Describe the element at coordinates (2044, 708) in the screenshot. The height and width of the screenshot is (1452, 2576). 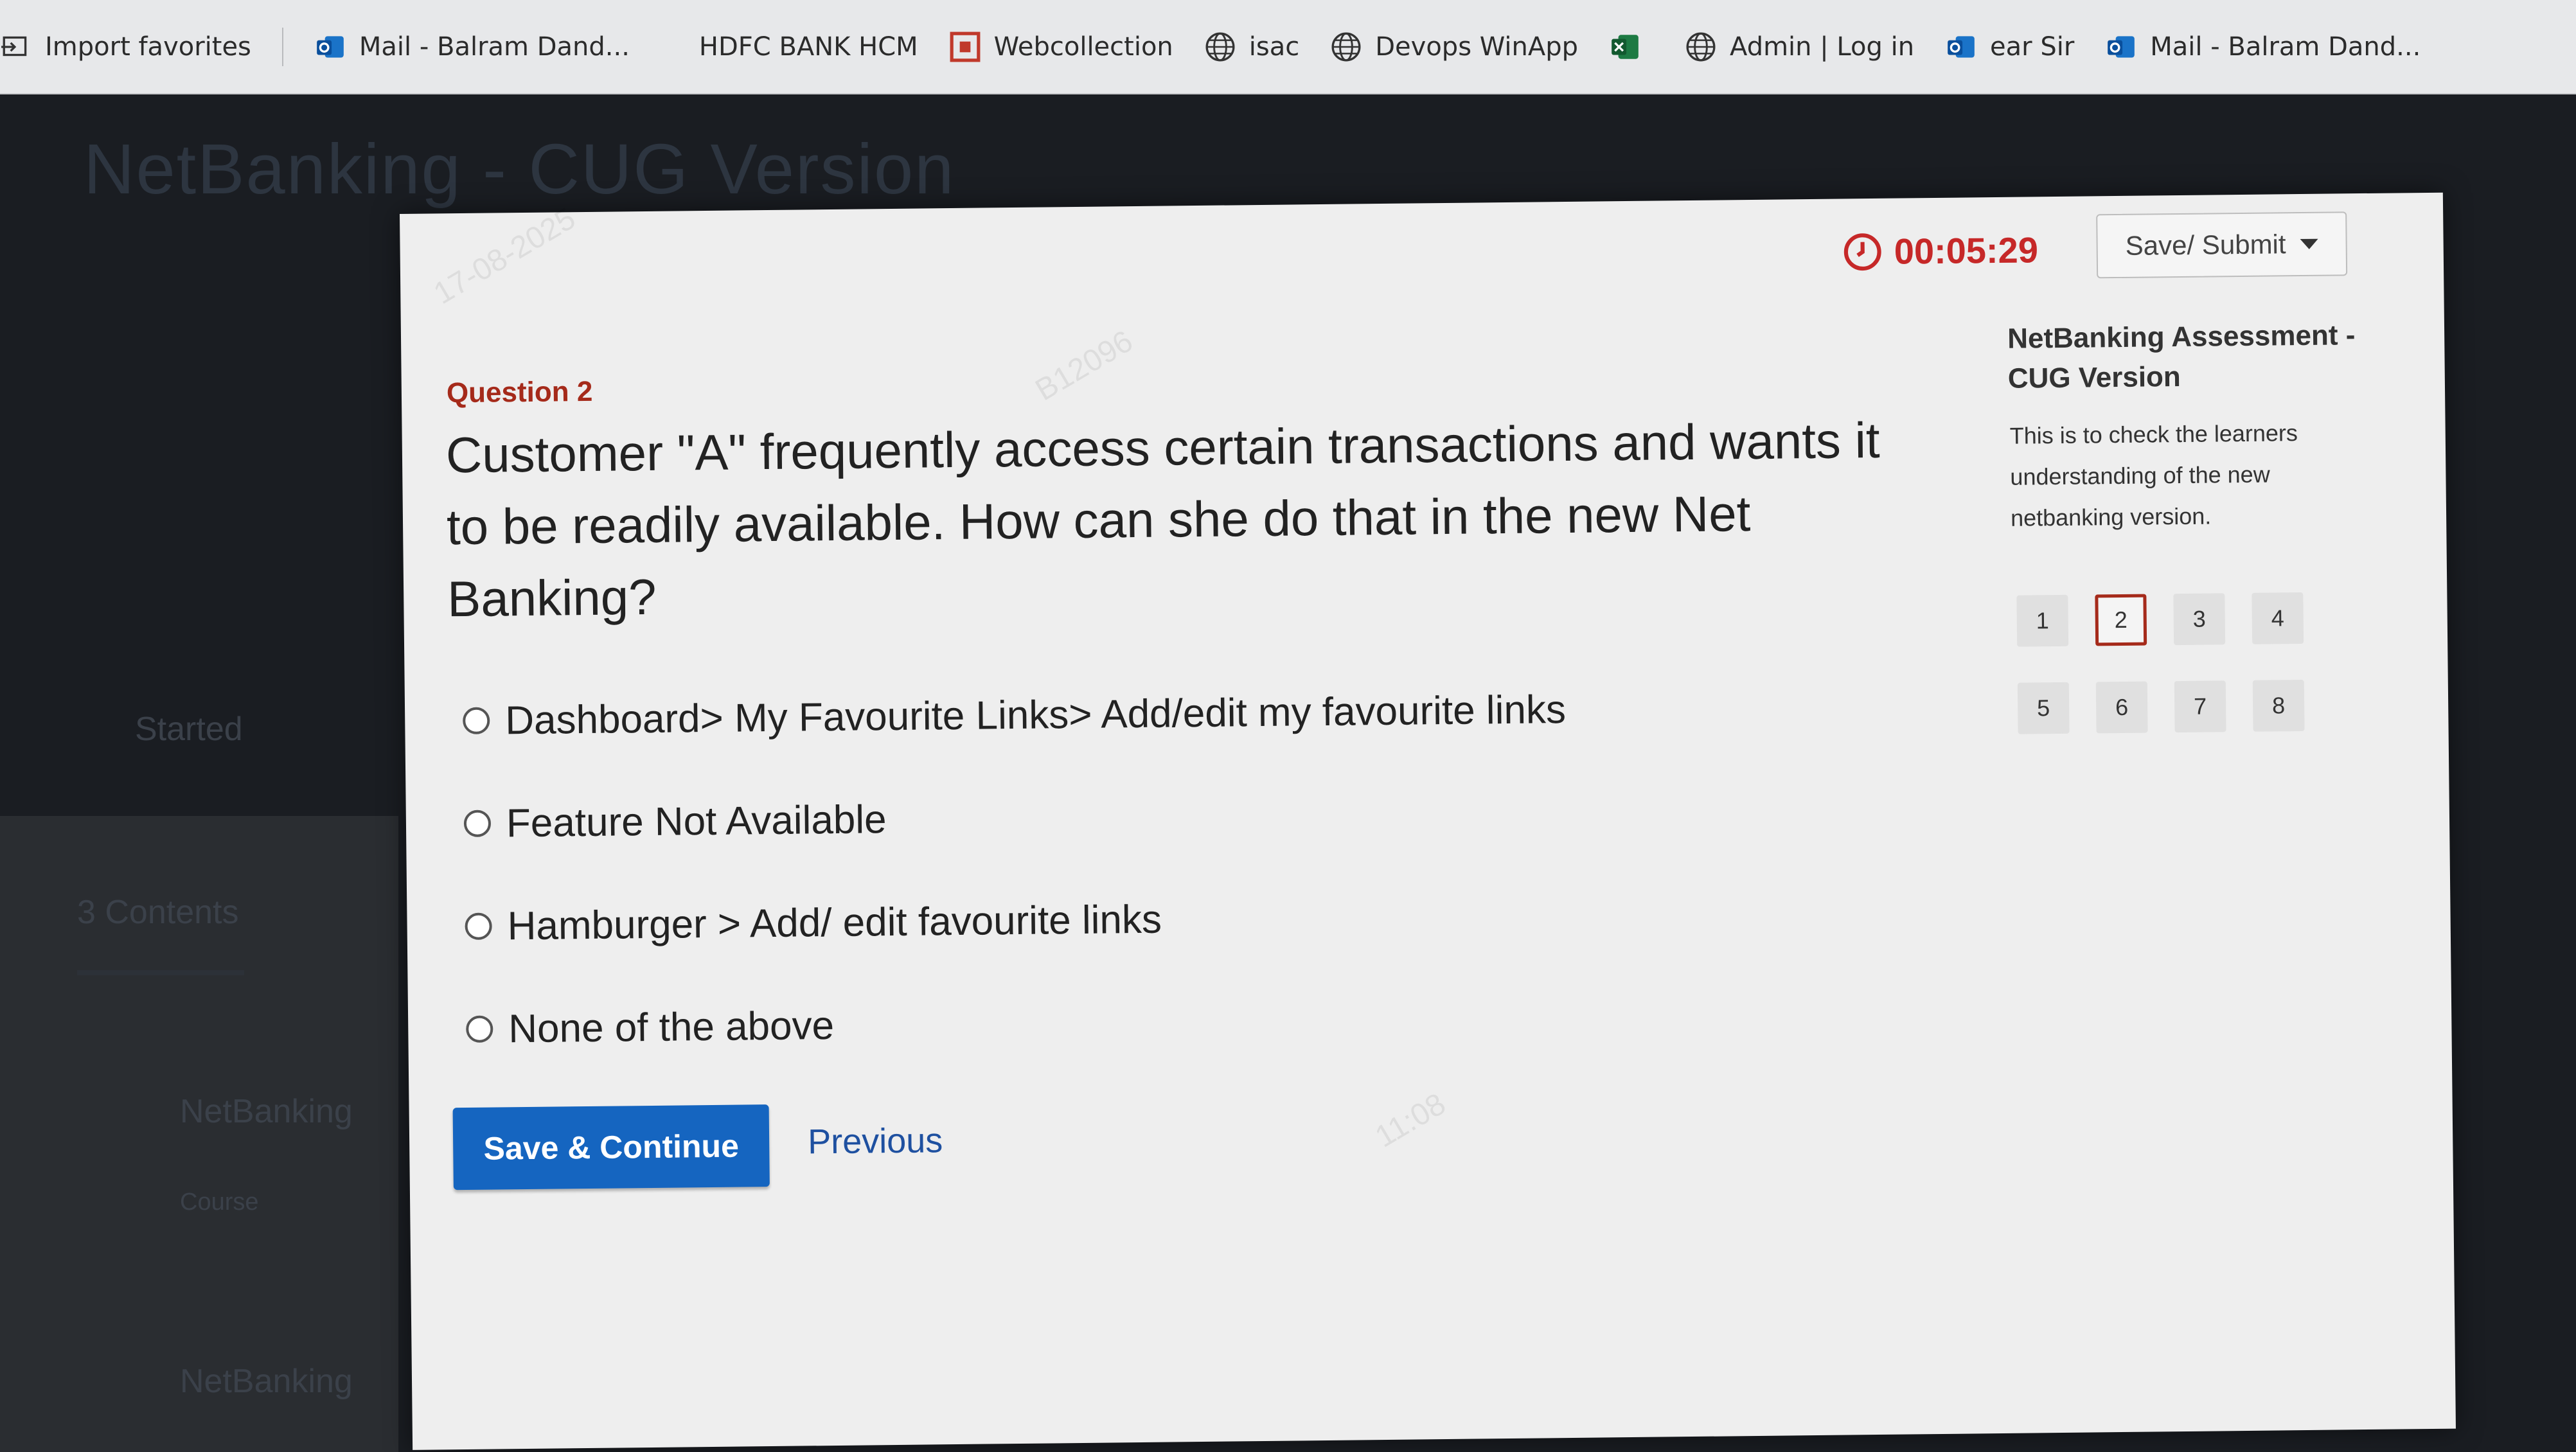
I see `question-nav-5: 5` at that location.